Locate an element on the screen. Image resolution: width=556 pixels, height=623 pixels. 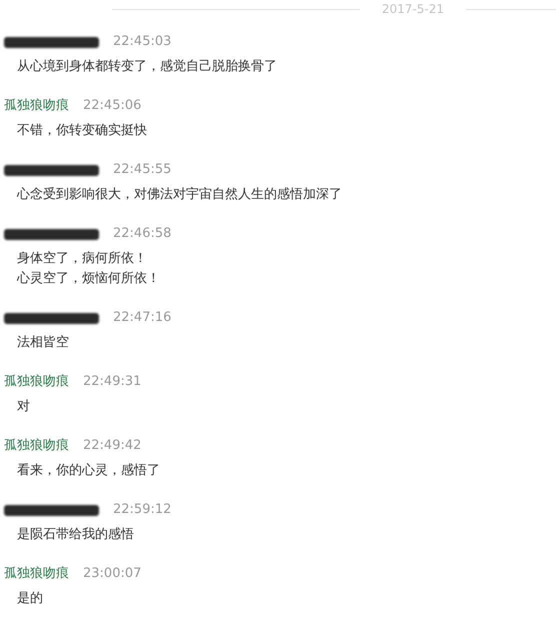
message-time: 22:47:16 is located at coordinates (142, 318).